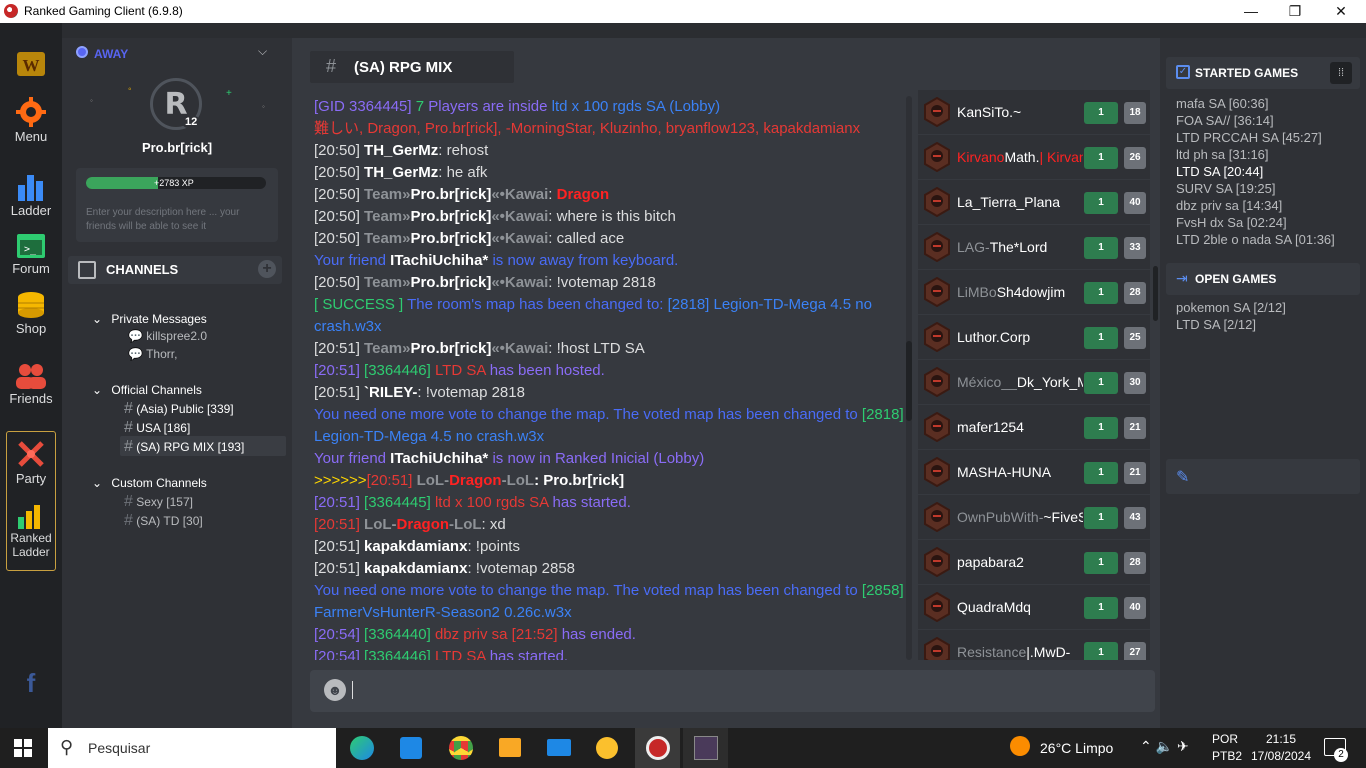  I want to click on user-row: La_Tierra_Plana 1 40, so click(1034, 202).